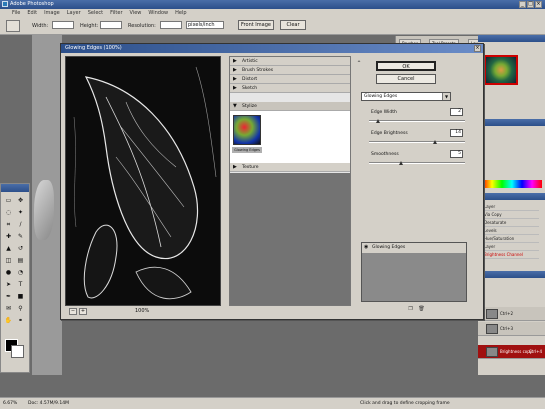  I want to click on hand-tool-icon: ✋, so click(8, 320).